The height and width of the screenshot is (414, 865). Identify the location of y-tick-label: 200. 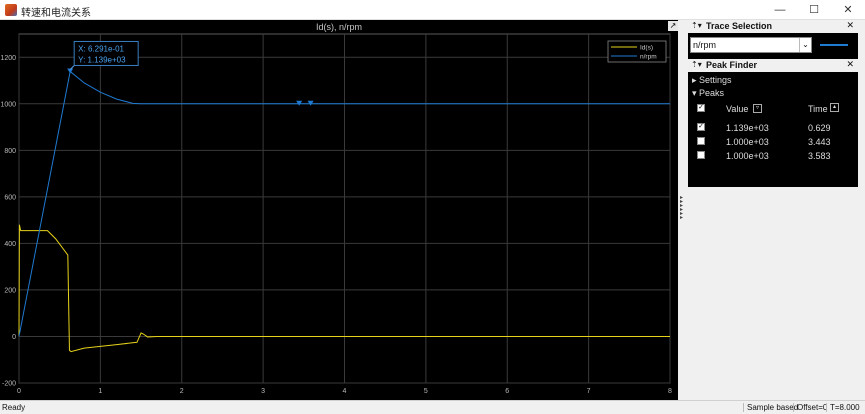
(10, 290).